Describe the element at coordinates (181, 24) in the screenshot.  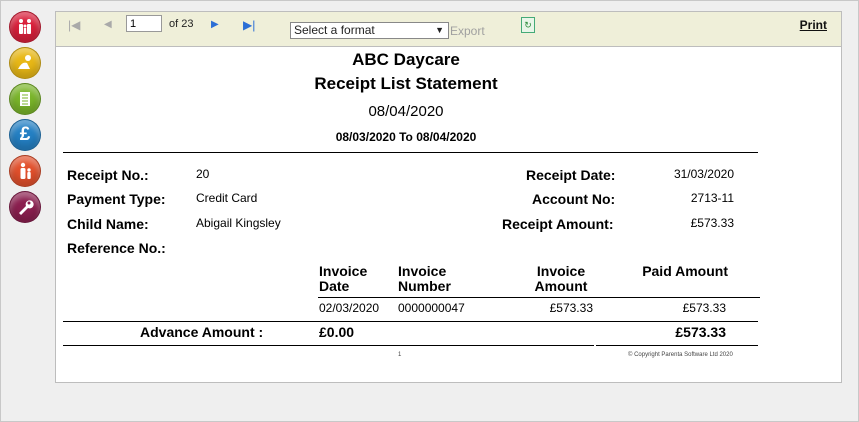
I see `page-count: of 23` at that location.